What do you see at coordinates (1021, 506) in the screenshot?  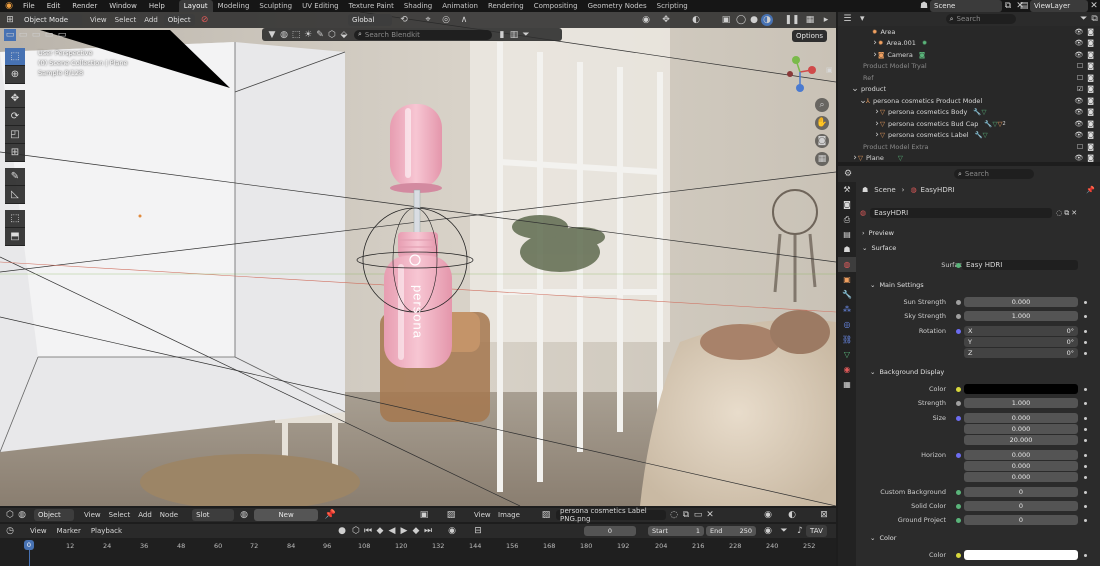 I see `solid-color-field: 0` at bounding box center [1021, 506].